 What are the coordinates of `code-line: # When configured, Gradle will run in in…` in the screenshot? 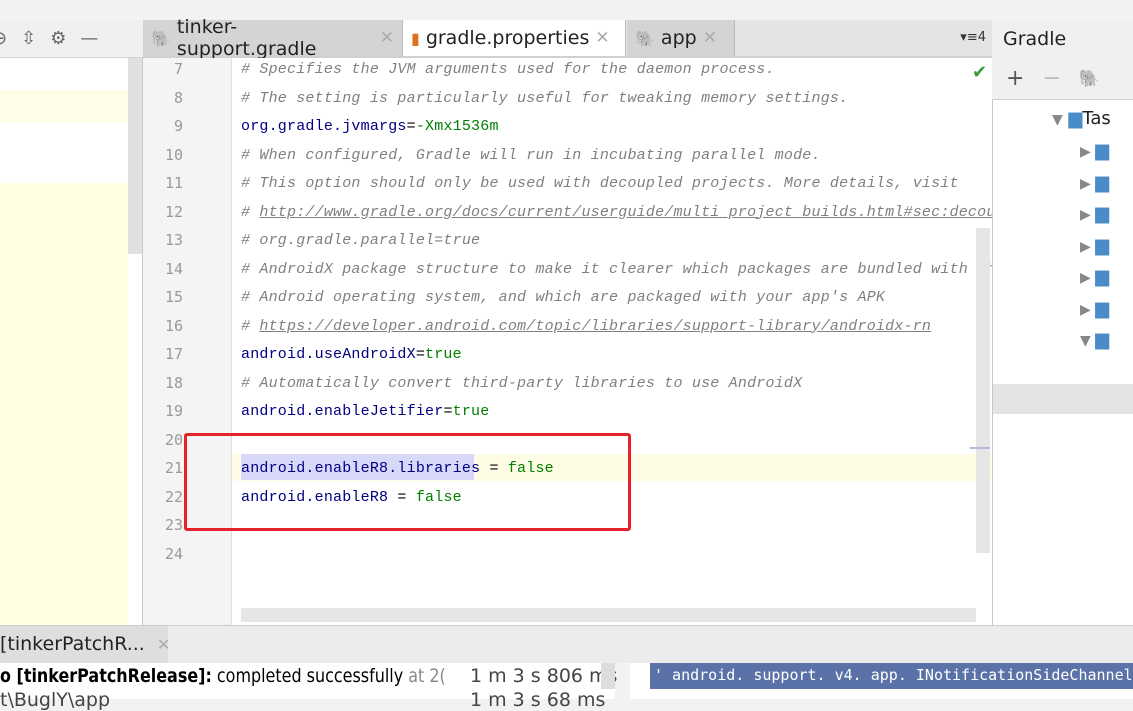 It's located at (531, 155).